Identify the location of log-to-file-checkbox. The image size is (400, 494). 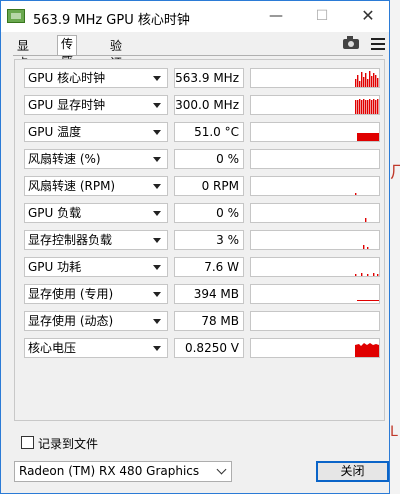
(27, 442).